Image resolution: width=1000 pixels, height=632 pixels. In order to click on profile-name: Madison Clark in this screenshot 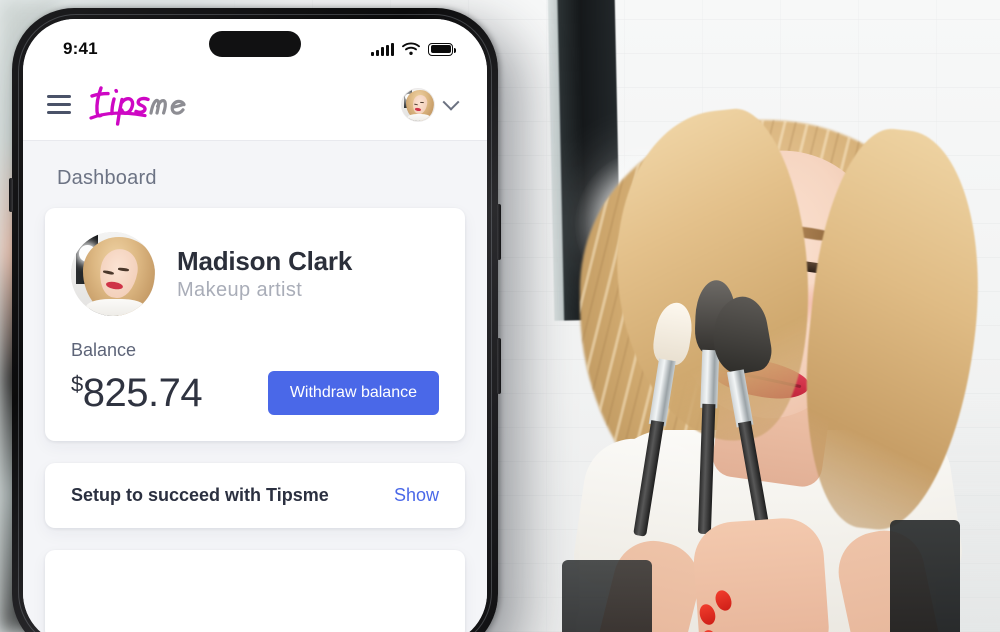, I will do `click(265, 261)`.